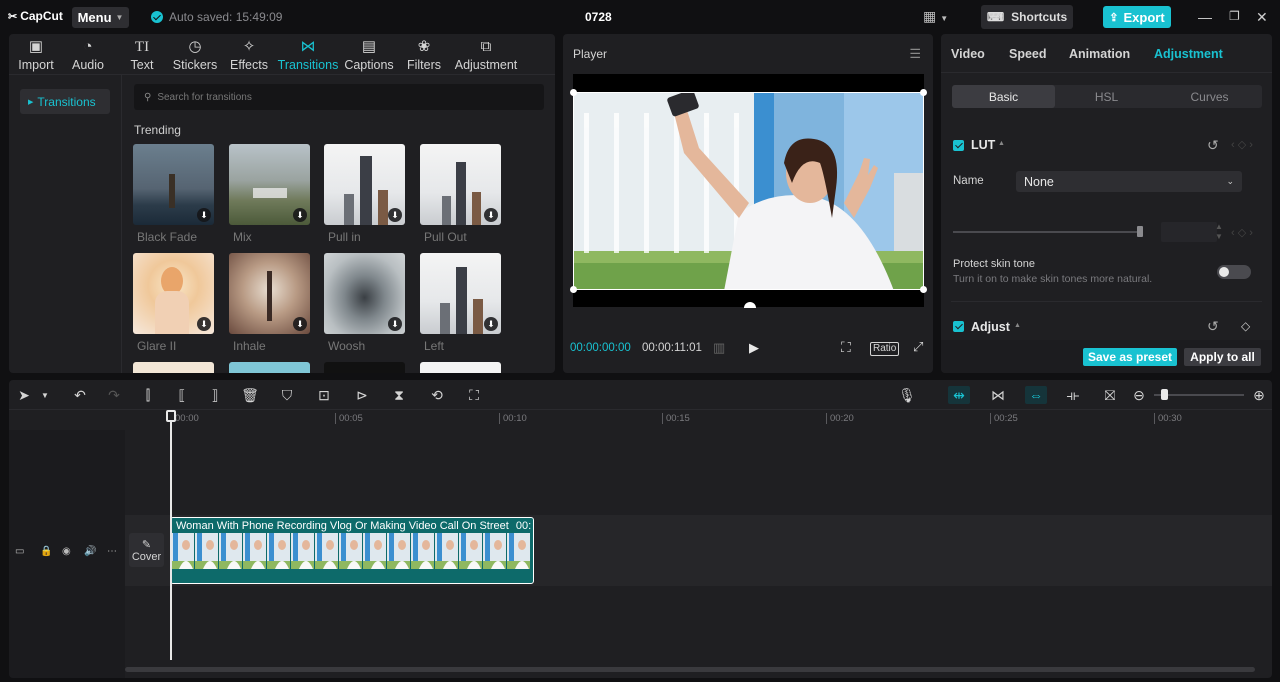  I want to click on tab-video: Video, so click(968, 54).